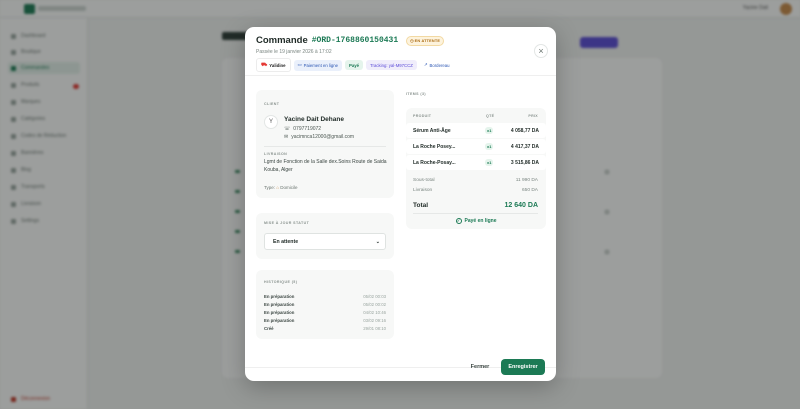 This screenshot has height=409, width=800. I want to click on subtotal-value: 11 990 DA, so click(526, 180).